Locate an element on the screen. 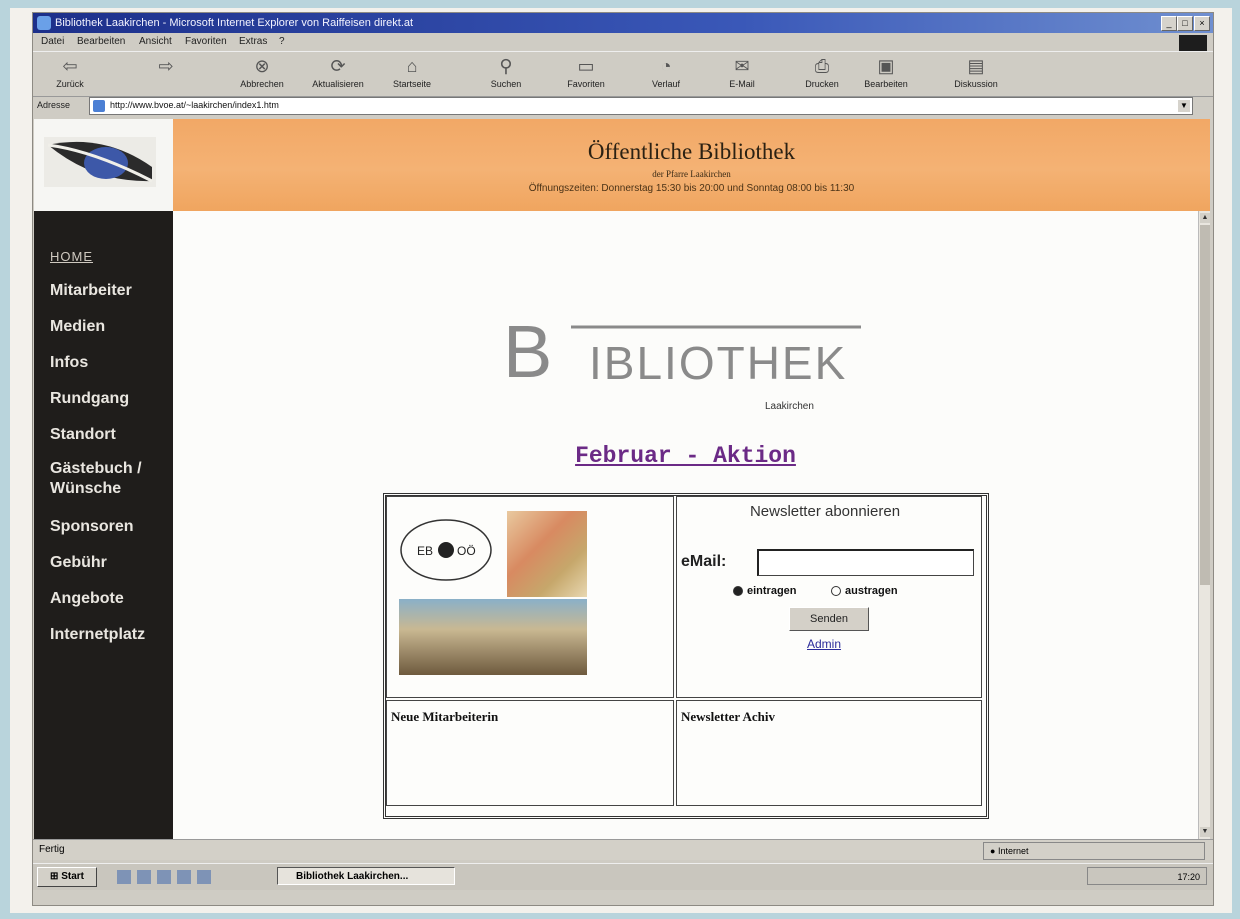  email-field is located at coordinates (865, 562).